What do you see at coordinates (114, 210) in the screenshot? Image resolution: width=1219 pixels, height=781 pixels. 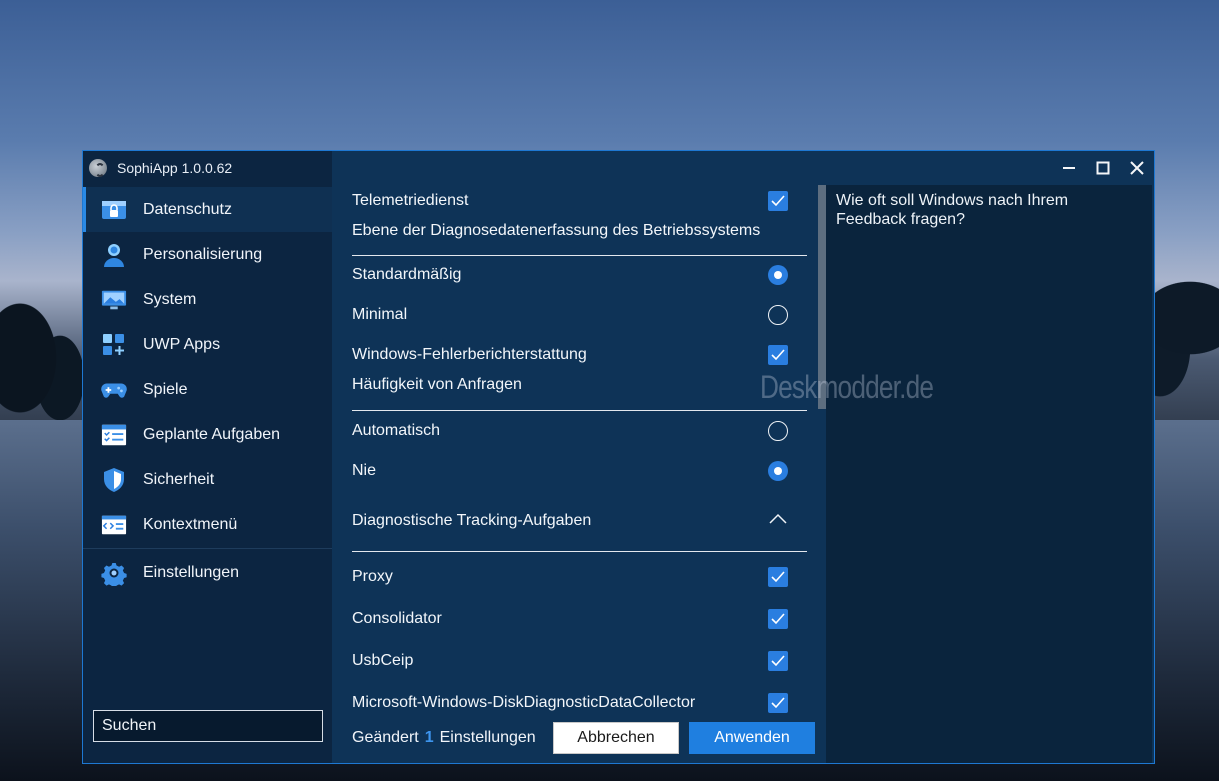 I see `privacy-icon` at bounding box center [114, 210].